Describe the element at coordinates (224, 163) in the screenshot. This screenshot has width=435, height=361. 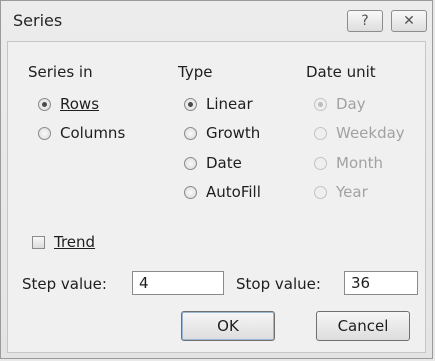
I see `date-label: Date` at that location.